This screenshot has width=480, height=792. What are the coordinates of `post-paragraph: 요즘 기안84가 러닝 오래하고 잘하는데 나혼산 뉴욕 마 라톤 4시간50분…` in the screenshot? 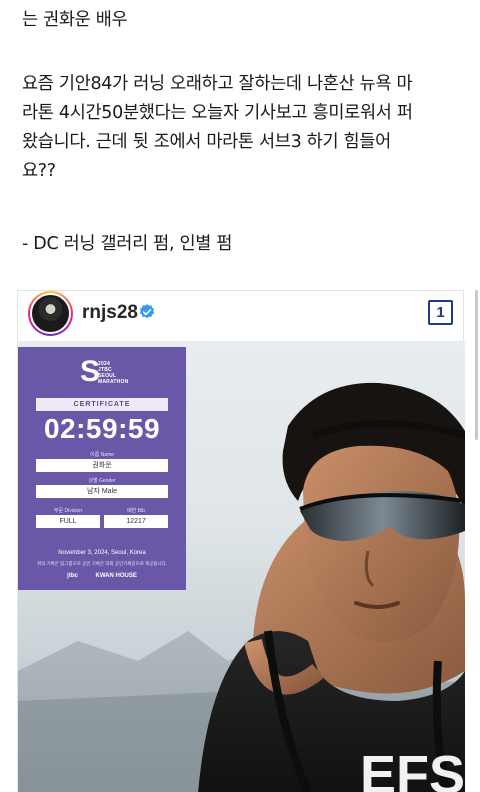 It's located at (217, 128).